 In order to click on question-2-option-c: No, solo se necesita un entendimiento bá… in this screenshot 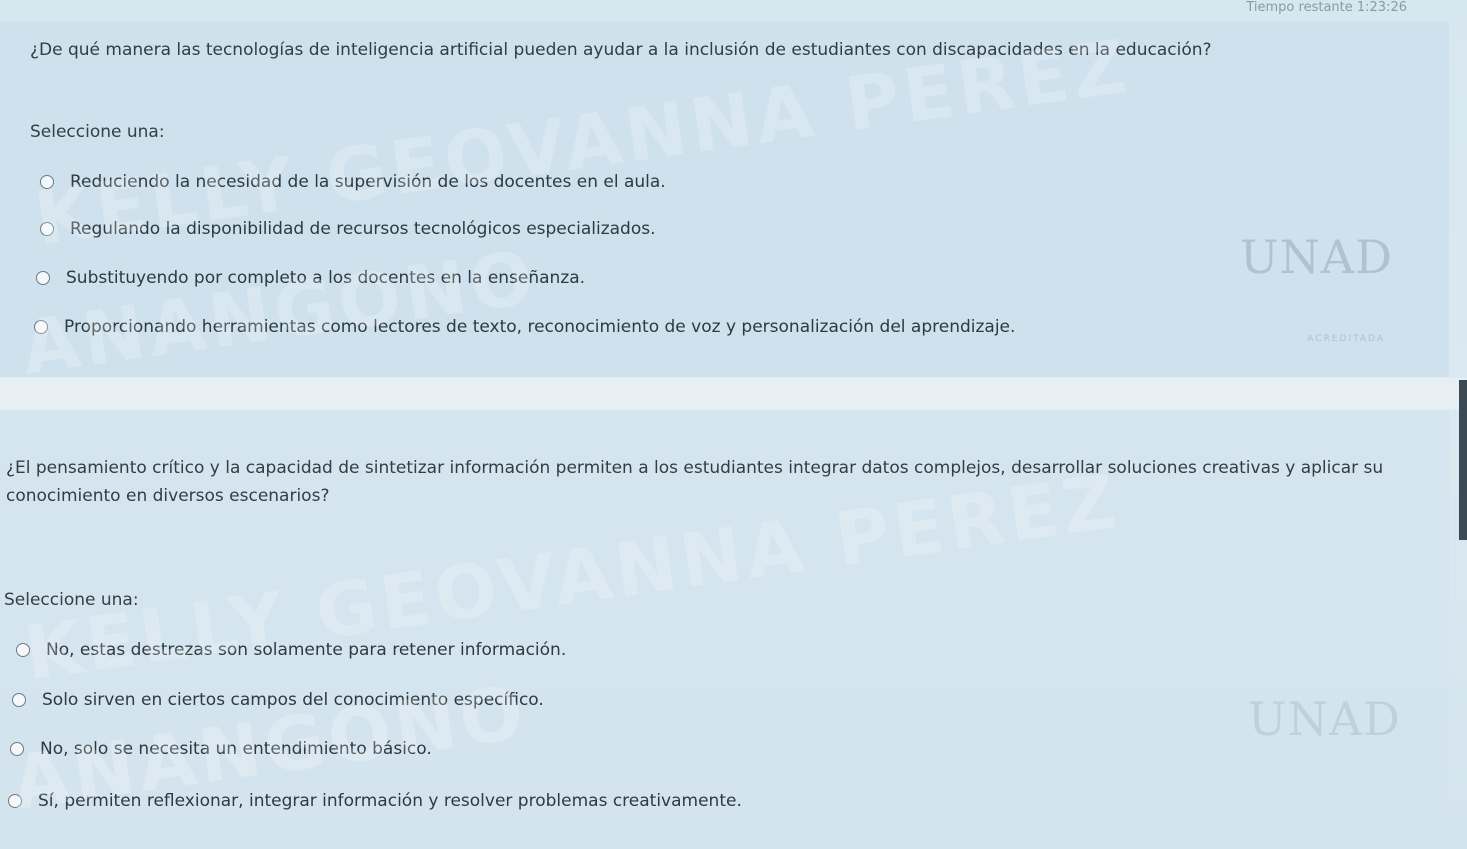, I will do `click(221, 749)`.